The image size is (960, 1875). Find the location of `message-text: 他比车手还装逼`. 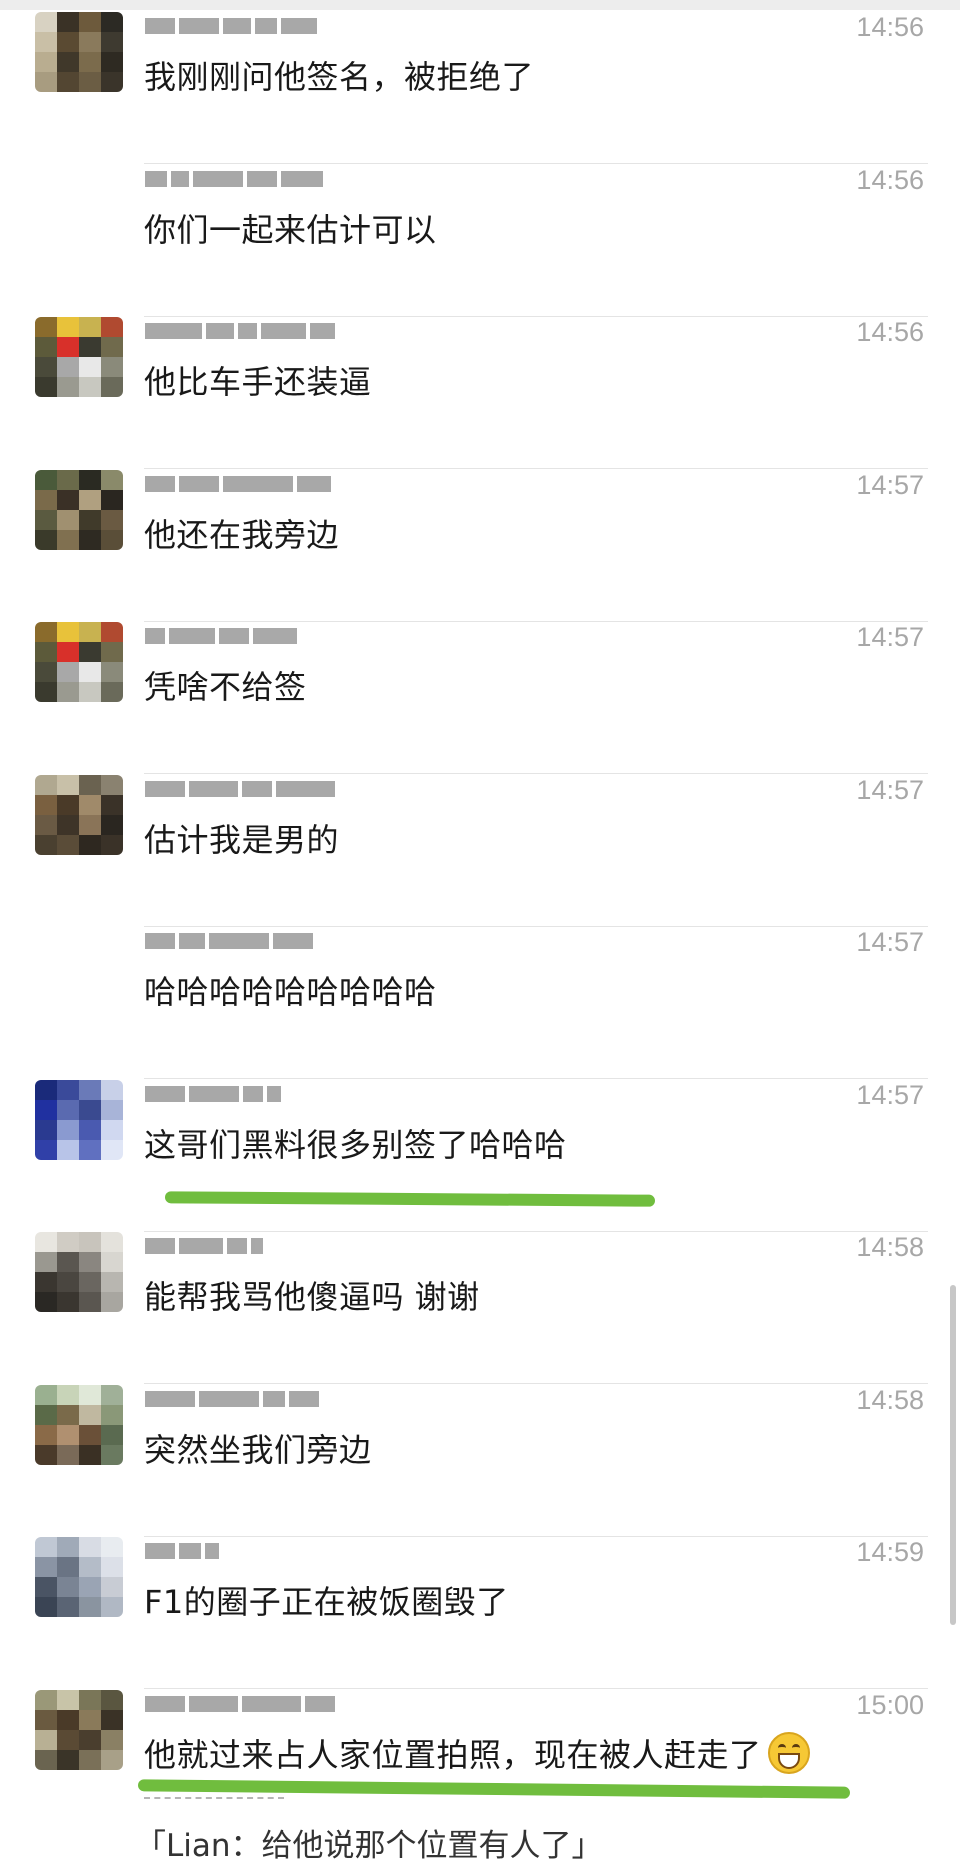

message-text: 他比车手还装逼 is located at coordinates (258, 380).